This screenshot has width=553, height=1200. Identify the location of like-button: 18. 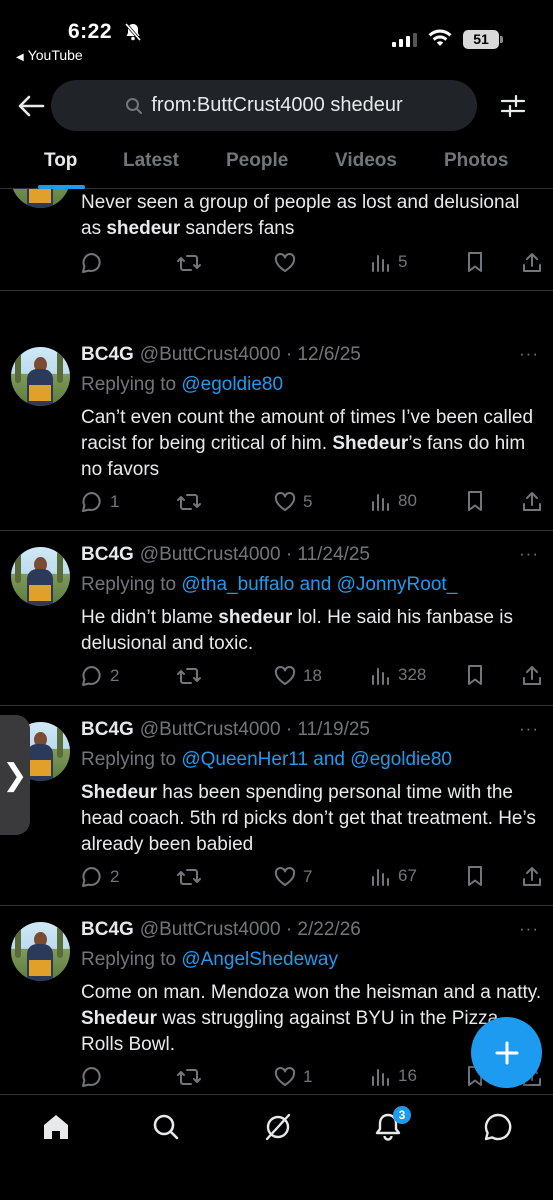
(297, 676).